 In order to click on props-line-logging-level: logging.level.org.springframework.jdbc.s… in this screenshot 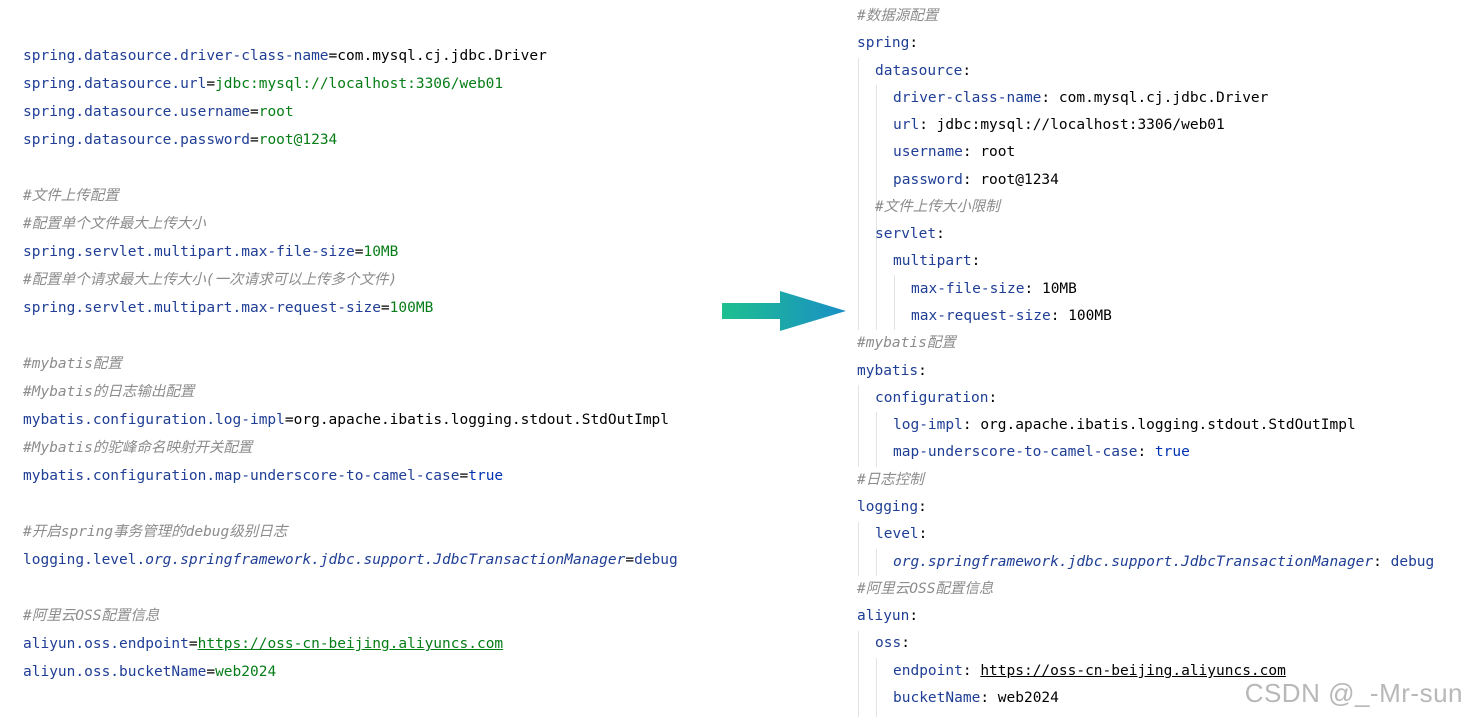, I will do `click(350, 560)`.